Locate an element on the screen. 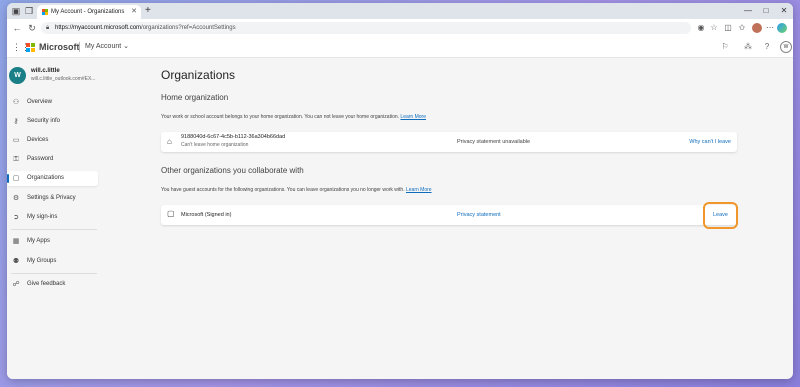  browser-tab: My Account - Organizations ✕ is located at coordinates (89, 12).